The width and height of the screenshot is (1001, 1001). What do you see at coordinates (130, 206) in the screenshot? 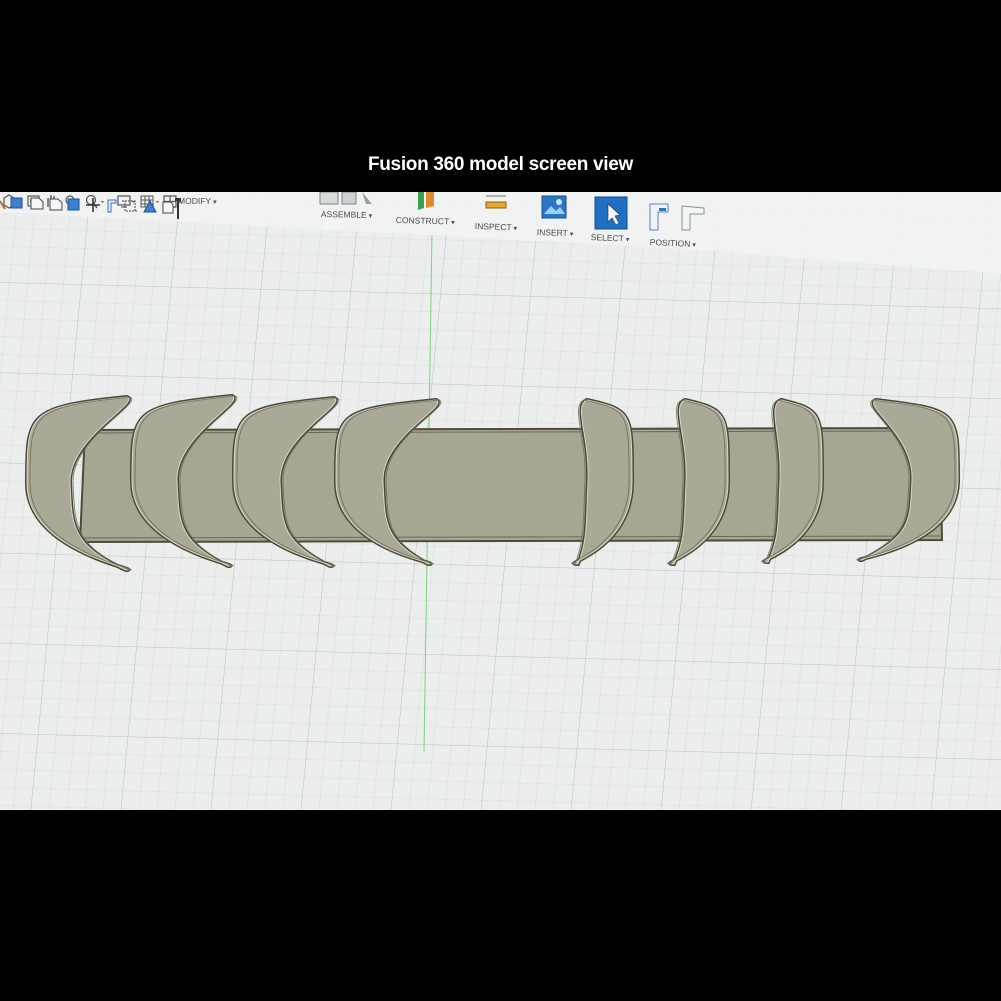
I see `timeline-joint-icon` at bounding box center [130, 206].